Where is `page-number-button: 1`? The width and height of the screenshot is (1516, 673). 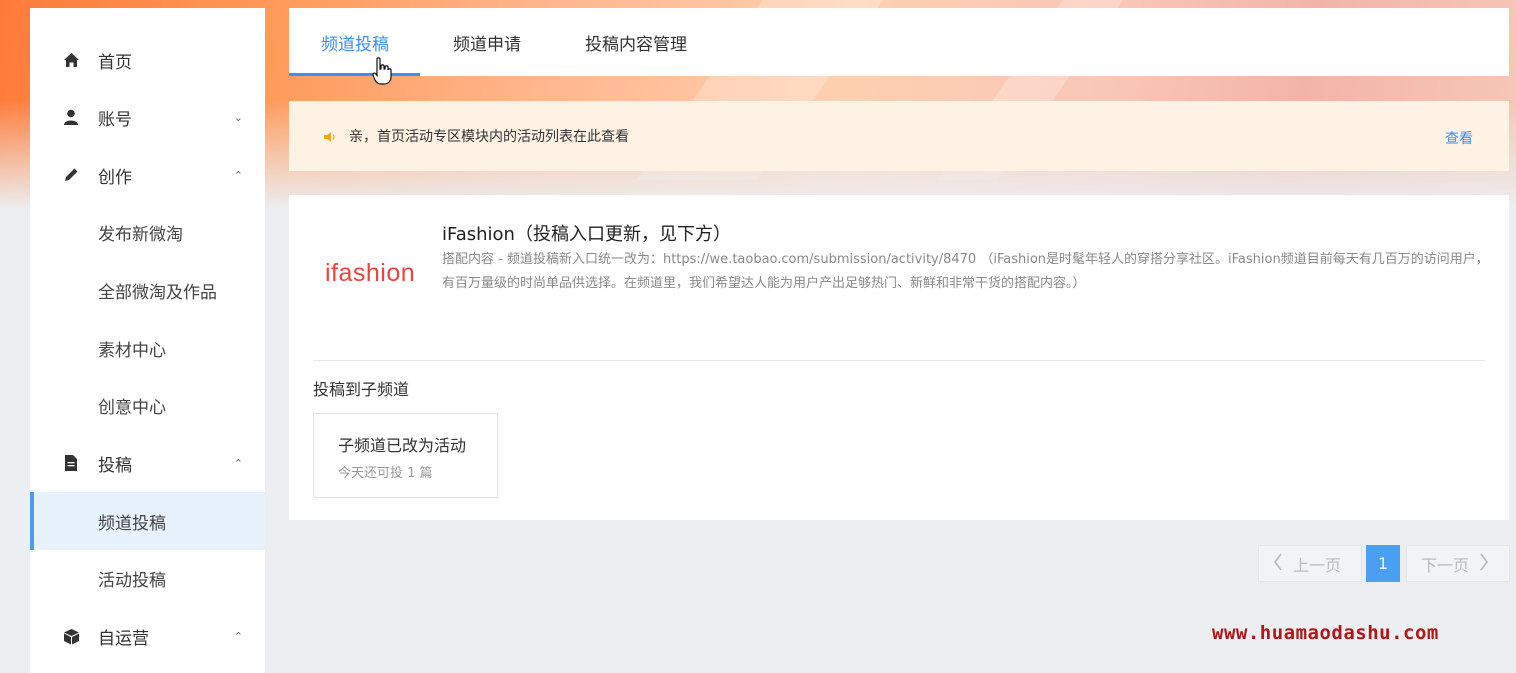
page-number-button: 1 is located at coordinates (1383, 563).